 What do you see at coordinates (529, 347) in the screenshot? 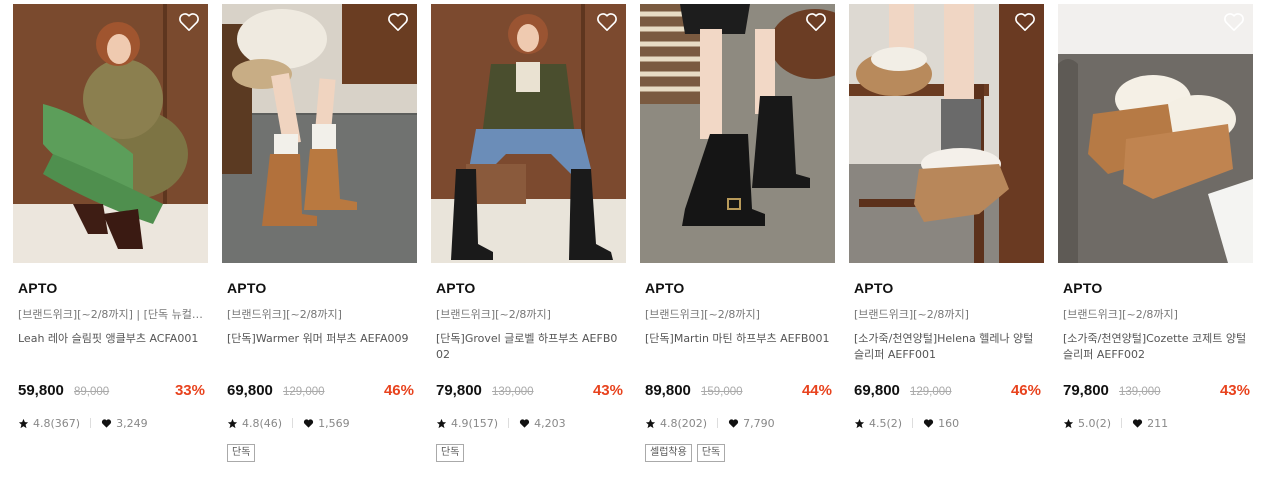
I see `product-name: [단독]Grovel 글로벨 하프부츠 AEFB002` at bounding box center [529, 347].